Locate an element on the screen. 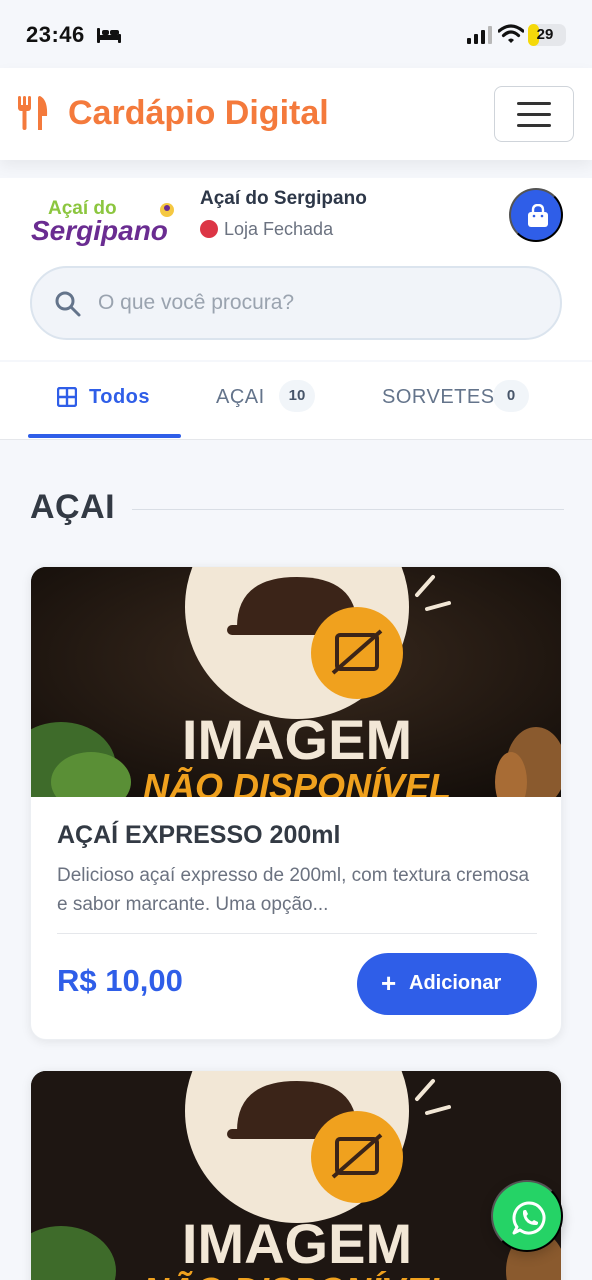 The image size is (592, 1280). tab-count-badge: 10 is located at coordinates (297, 396).